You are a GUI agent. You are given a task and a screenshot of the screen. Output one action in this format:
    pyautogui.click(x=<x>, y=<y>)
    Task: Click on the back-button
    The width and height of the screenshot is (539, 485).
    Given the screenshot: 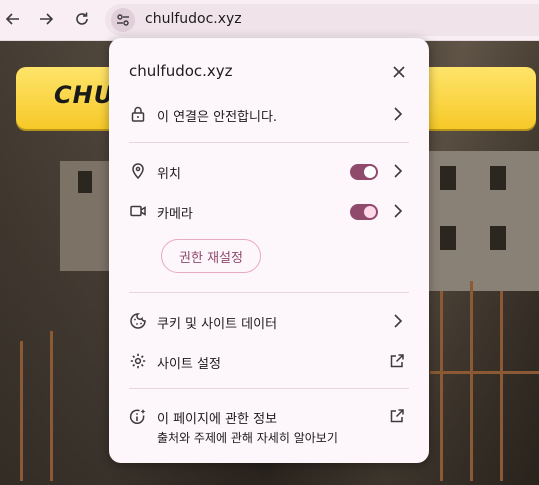 What is the action you would take?
    pyautogui.click(x=13, y=19)
    